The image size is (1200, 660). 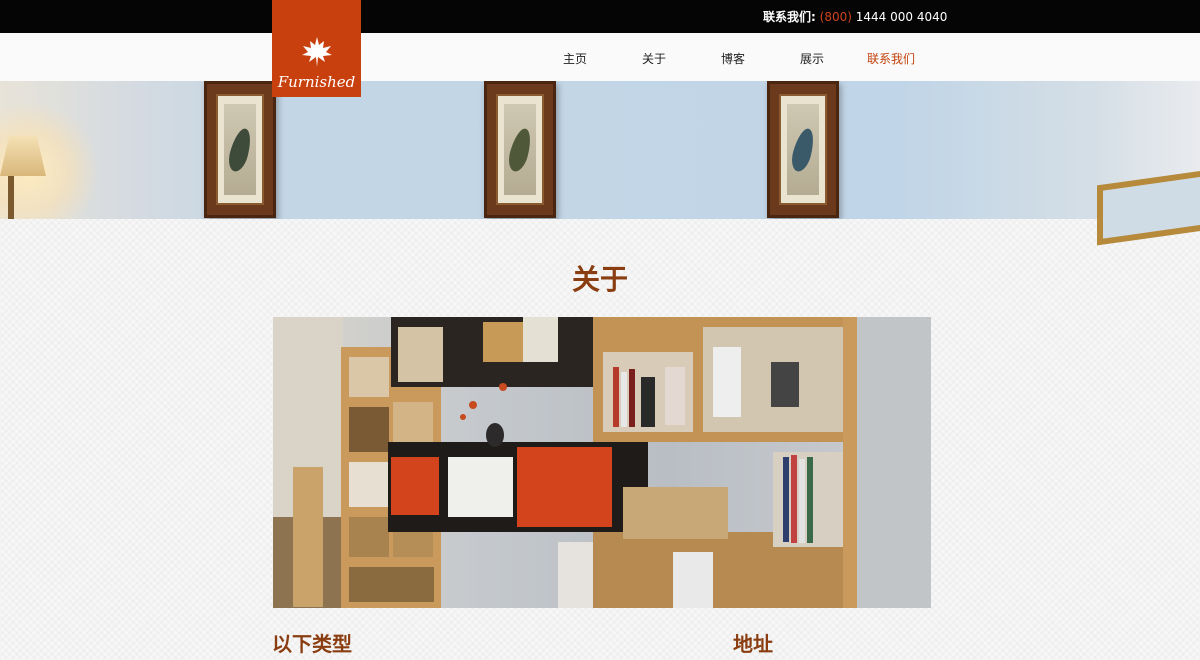 I want to click on nav-item-showcase: 展示, so click(x=812, y=58).